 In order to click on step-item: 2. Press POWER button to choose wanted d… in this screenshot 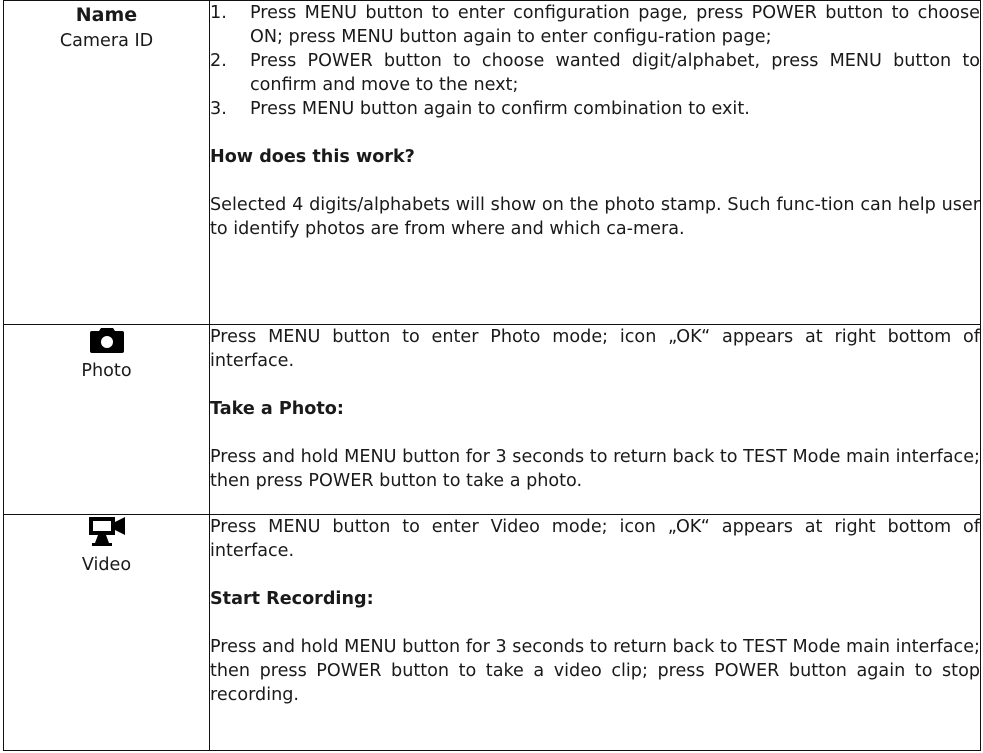, I will do `click(595, 73)`.